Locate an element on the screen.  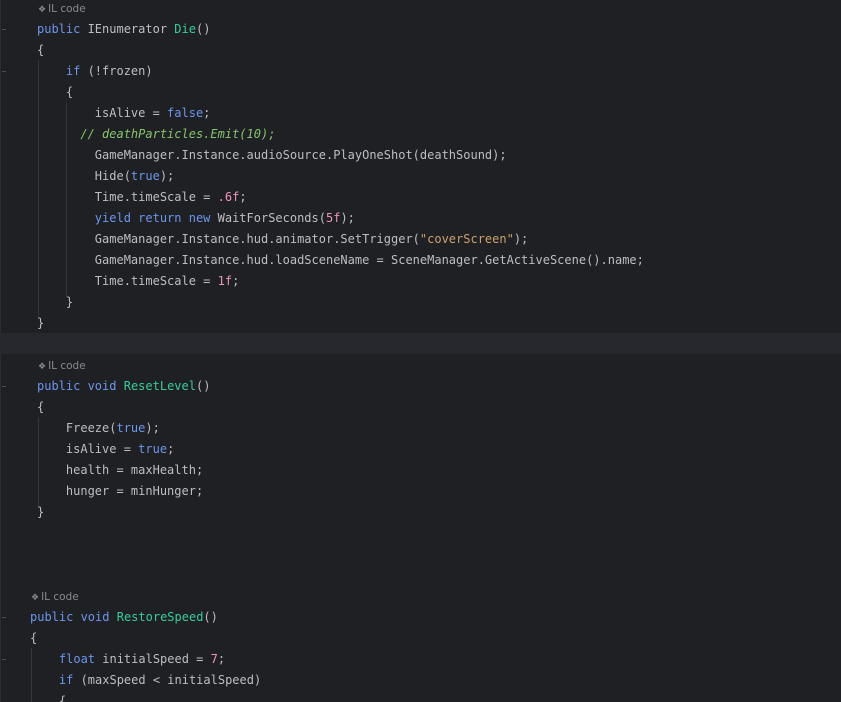
code-line: public IEnumerator Die() is located at coordinates (123, 29).